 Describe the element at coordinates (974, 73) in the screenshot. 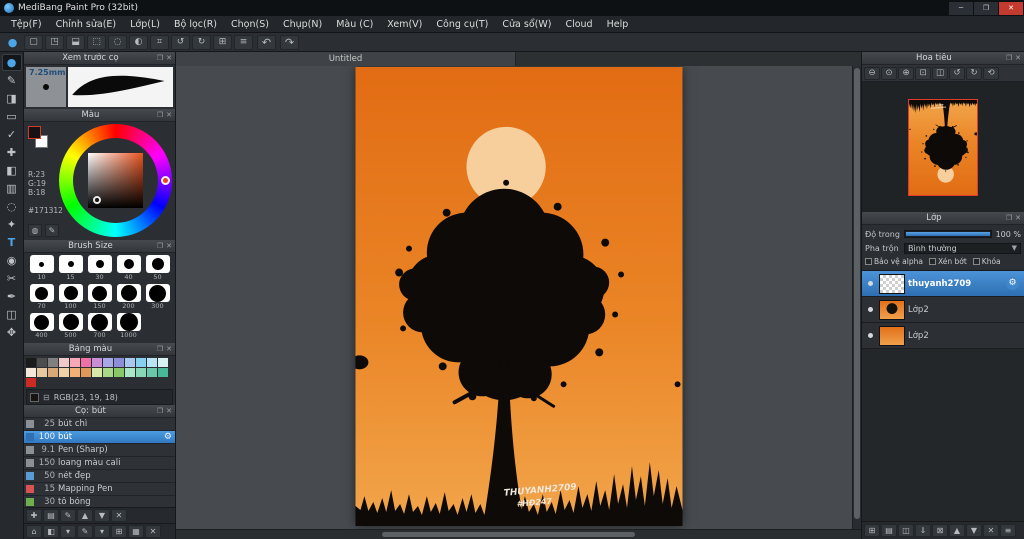

I see `rotate-right-icon: ↻` at that location.